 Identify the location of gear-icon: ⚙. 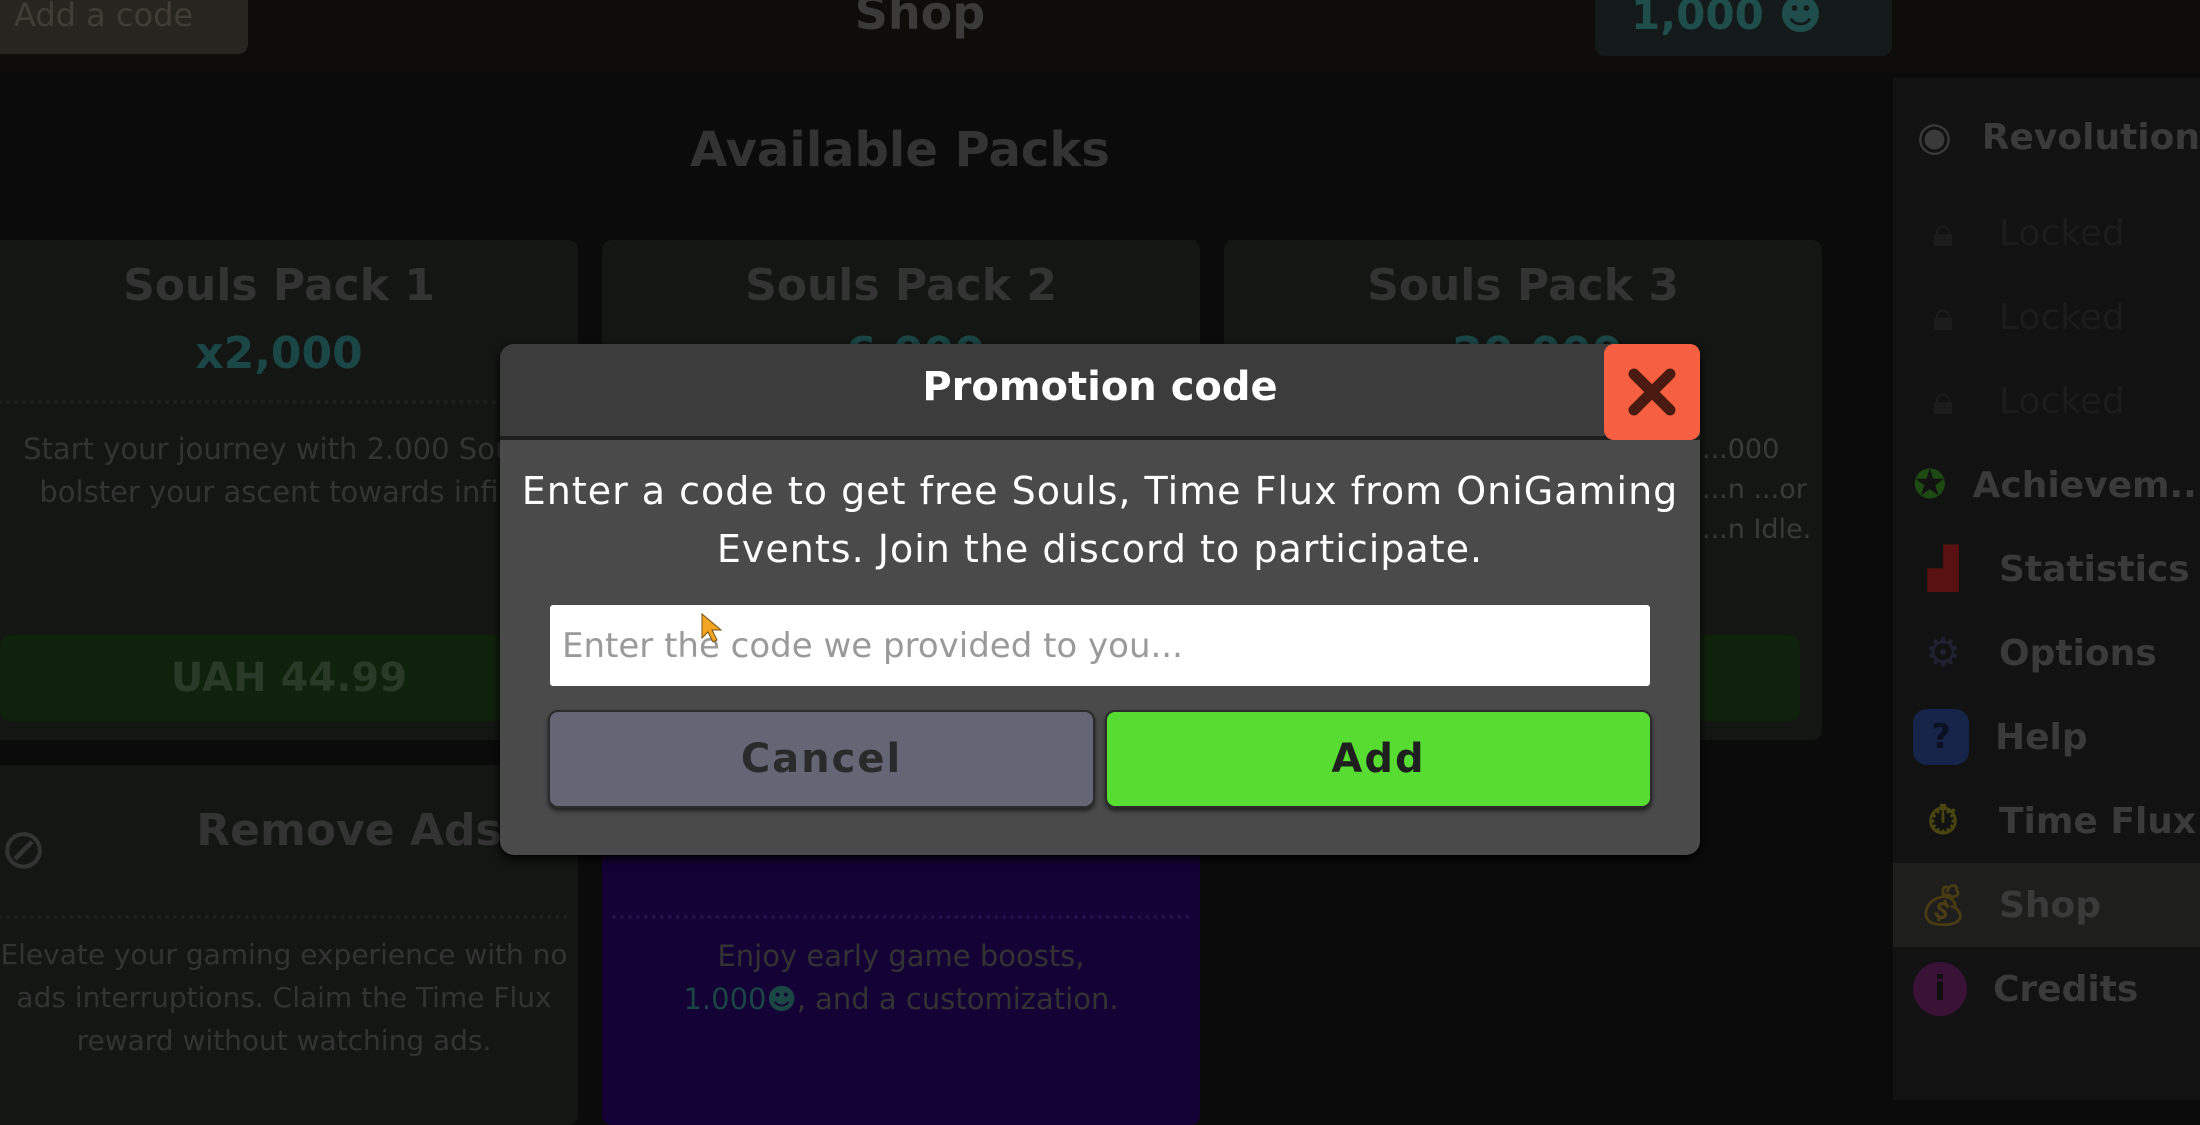
(1943, 653).